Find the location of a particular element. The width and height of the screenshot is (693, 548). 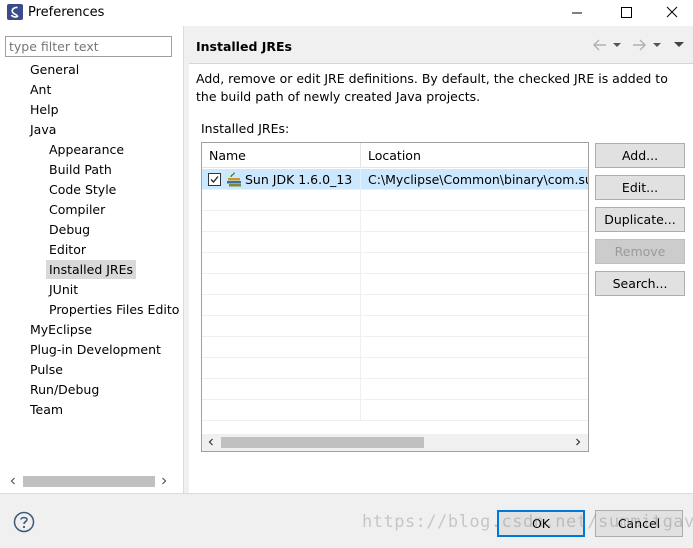

table-horizontal-scrollbar is located at coordinates (395, 442).